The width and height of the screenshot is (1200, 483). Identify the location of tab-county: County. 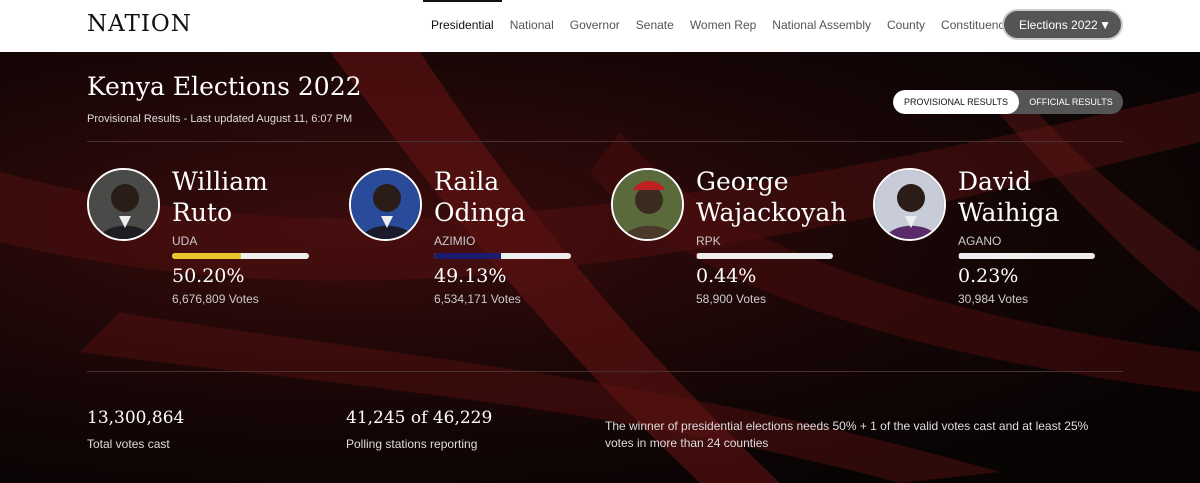
(906, 26).